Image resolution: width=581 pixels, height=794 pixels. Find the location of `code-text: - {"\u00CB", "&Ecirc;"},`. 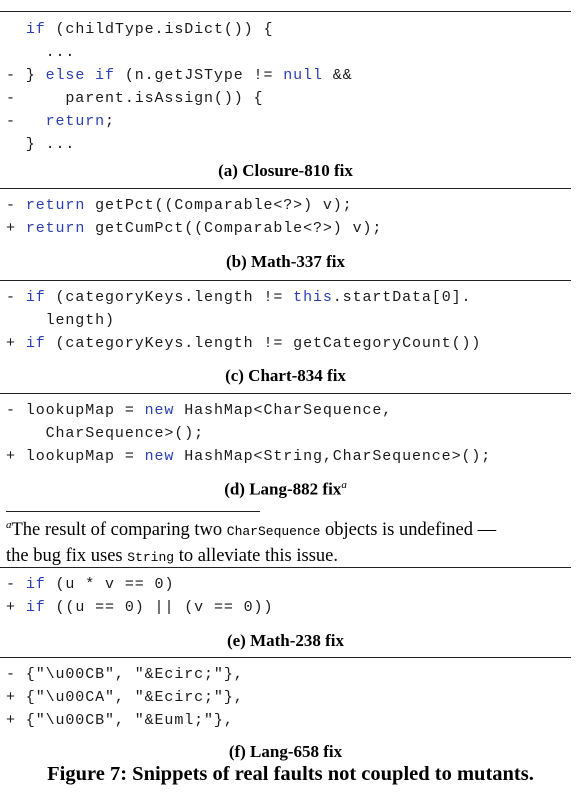

code-text: - {"\u00CB", "&Ecirc;"}, is located at coordinates (125, 674).